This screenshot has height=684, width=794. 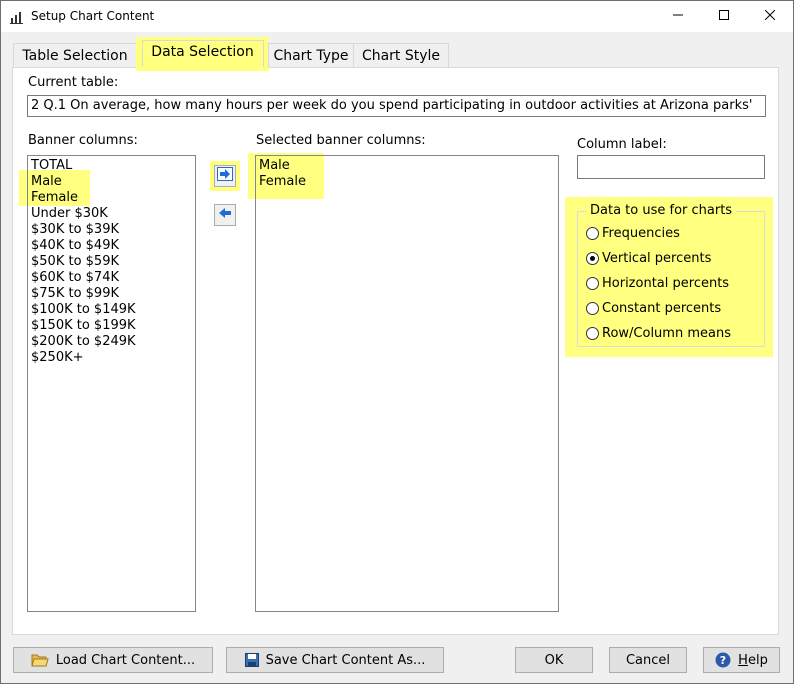 What do you see at coordinates (757, 660) in the screenshot?
I see `help-label-rest: elp` at bounding box center [757, 660].